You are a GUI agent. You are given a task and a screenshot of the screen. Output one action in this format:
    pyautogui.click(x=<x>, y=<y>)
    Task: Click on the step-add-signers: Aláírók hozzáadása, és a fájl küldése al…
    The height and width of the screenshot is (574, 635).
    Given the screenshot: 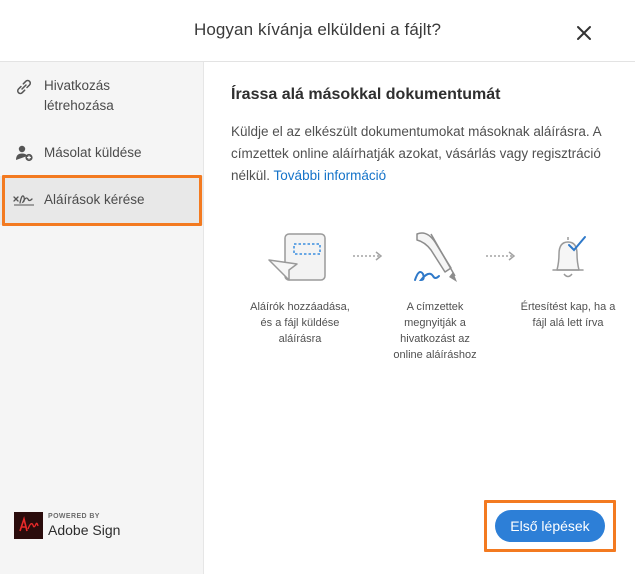 What is the action you would take?
    pyautogui.click(x=300, y=323)
    